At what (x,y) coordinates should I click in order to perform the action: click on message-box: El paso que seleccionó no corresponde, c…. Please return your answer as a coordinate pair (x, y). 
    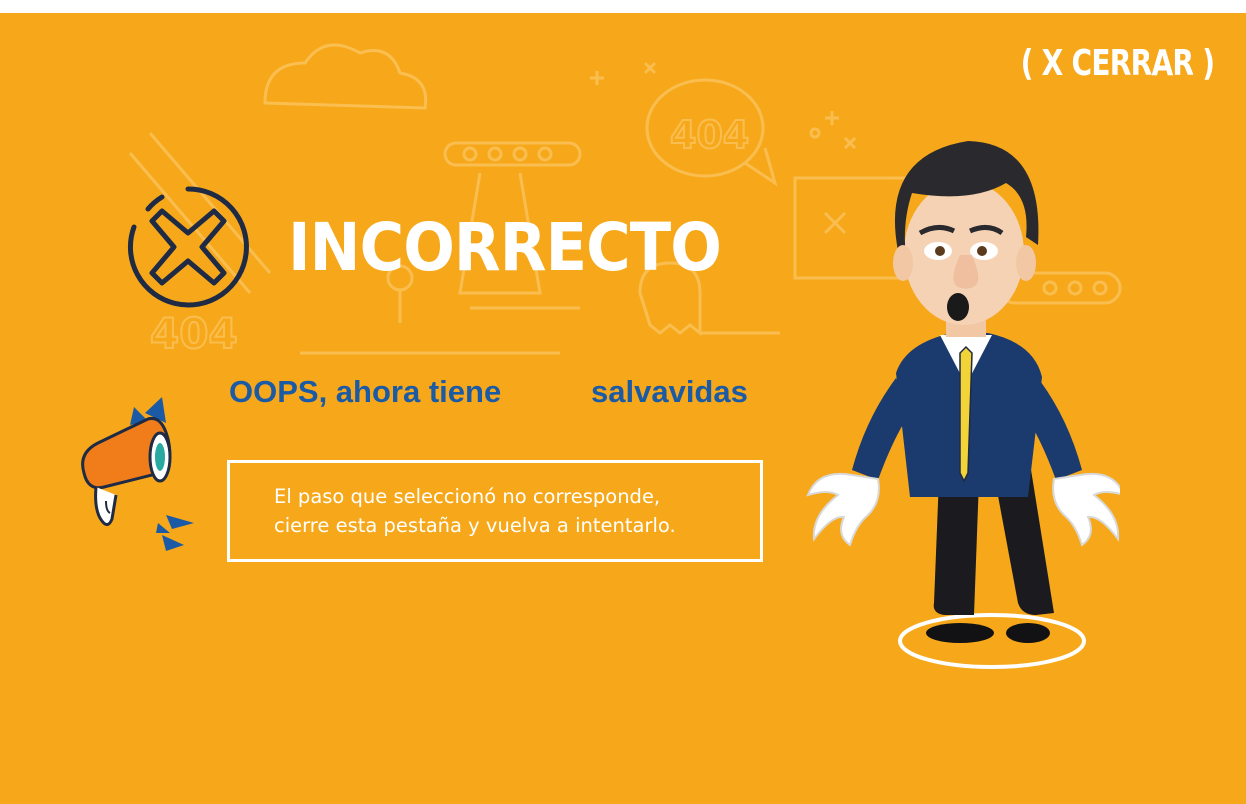
    Looking at the image, I should click on (495, 511).